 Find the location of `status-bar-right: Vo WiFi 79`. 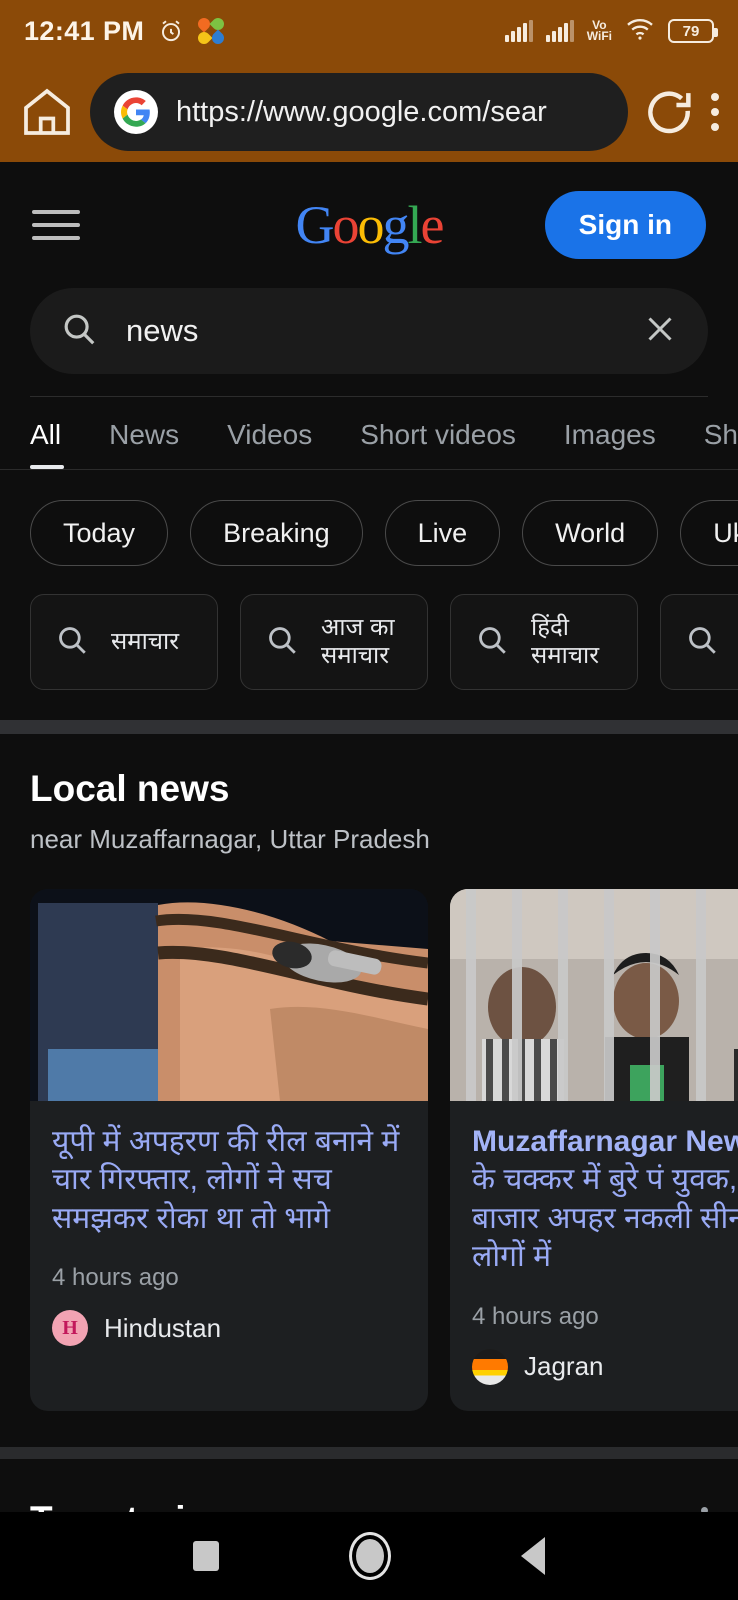

status-bar-right: Vo WiFi 79 is located at coordinates (611, 31).